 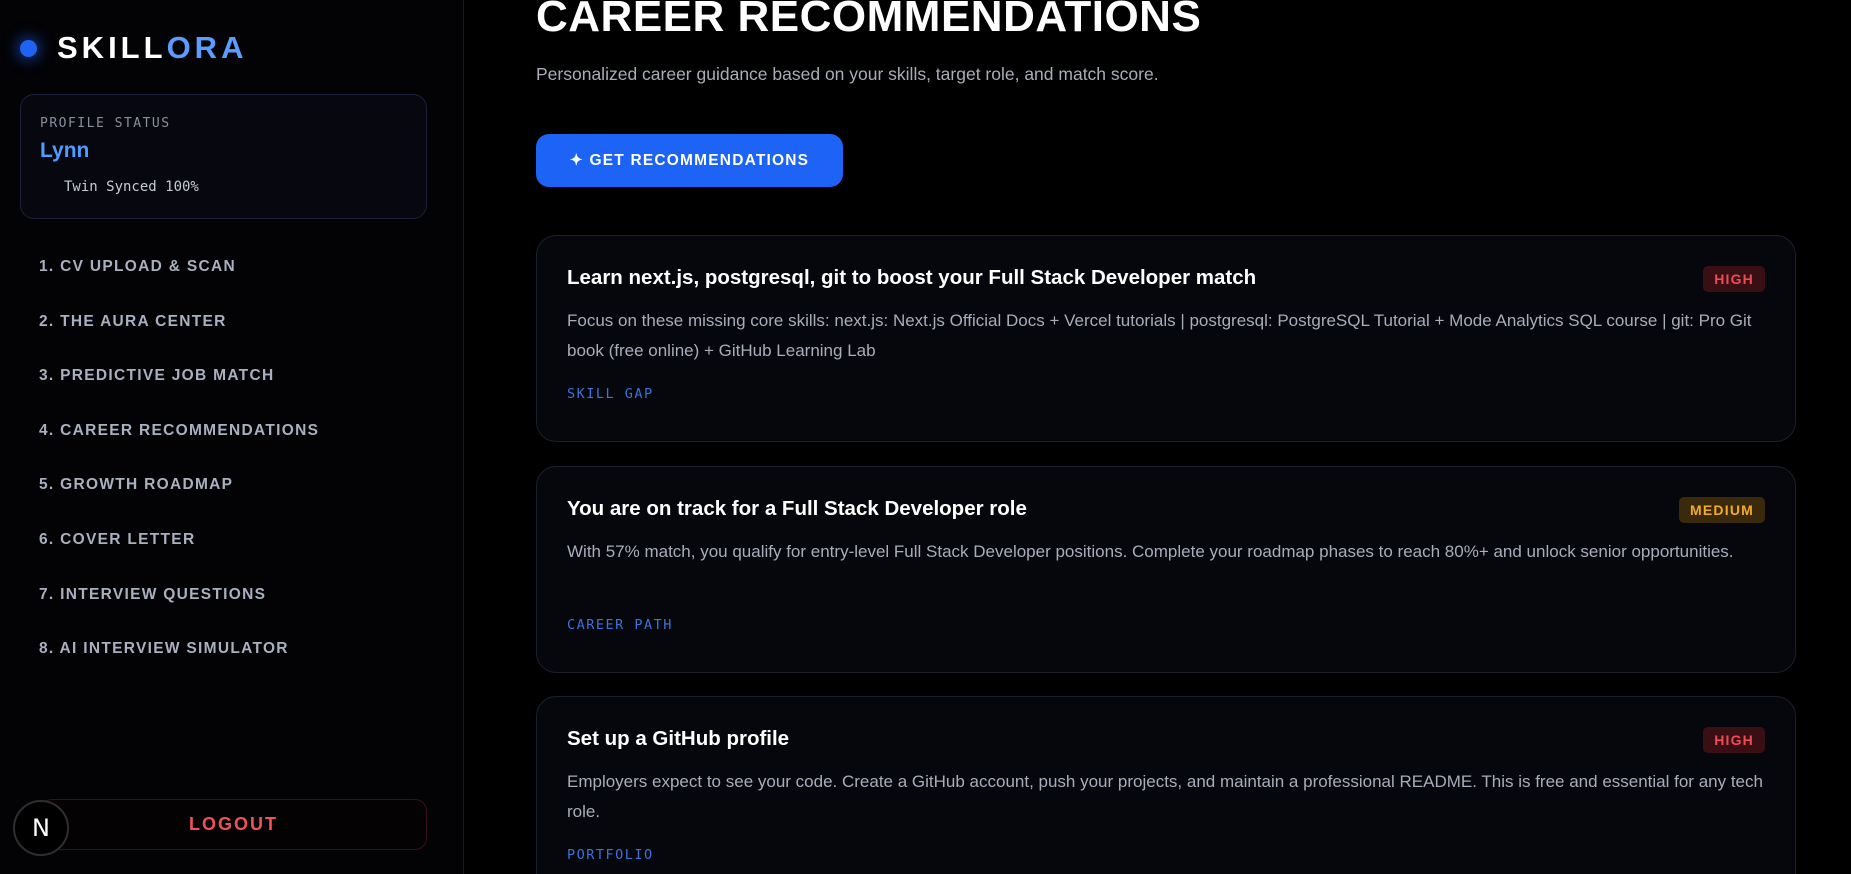 What do you see at coordinates (678, 738) in the screenshot?
I see `recommendation-title: Set up a GitHub profile` at bounding box center [678, 738].